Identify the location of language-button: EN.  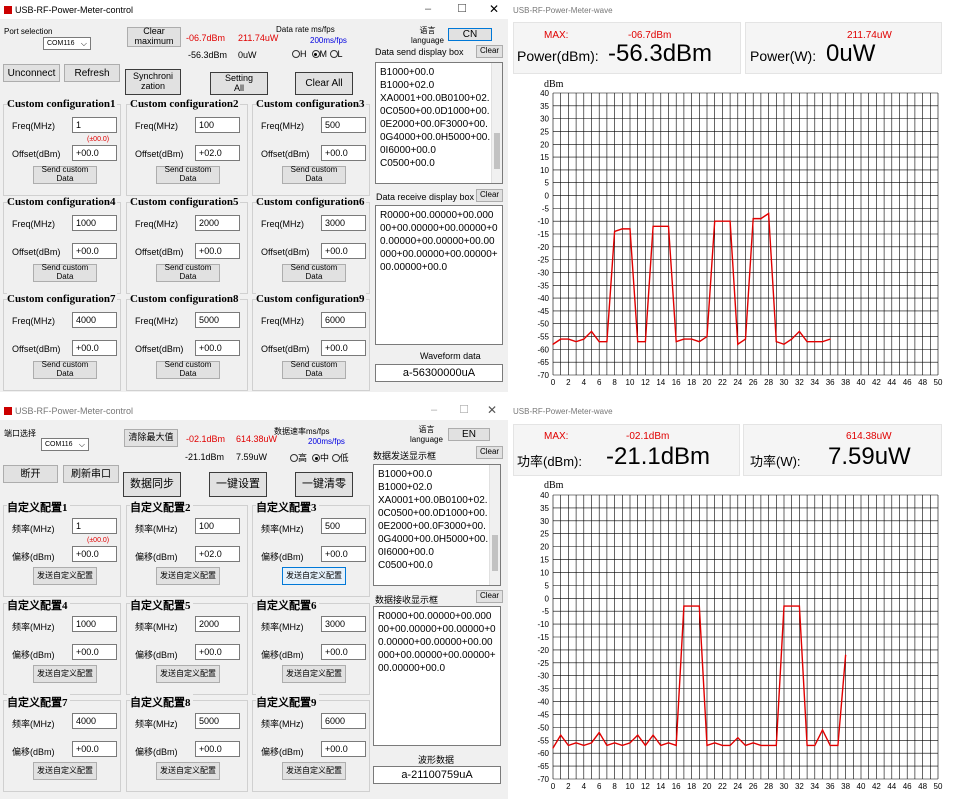
(469, 434).